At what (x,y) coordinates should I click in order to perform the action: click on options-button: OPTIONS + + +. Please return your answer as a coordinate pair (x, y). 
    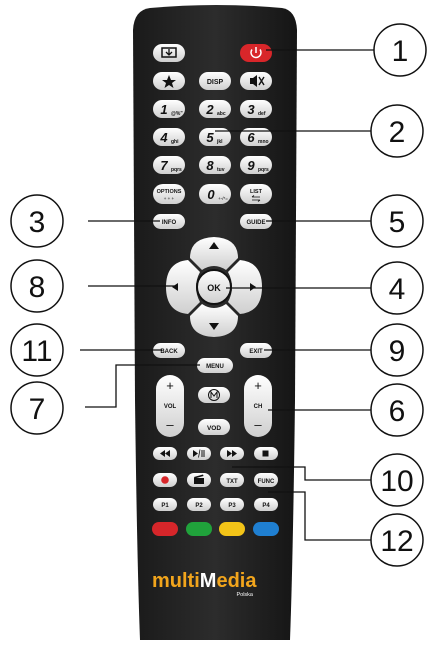
    Looking at the image, I should click on (169, 194).